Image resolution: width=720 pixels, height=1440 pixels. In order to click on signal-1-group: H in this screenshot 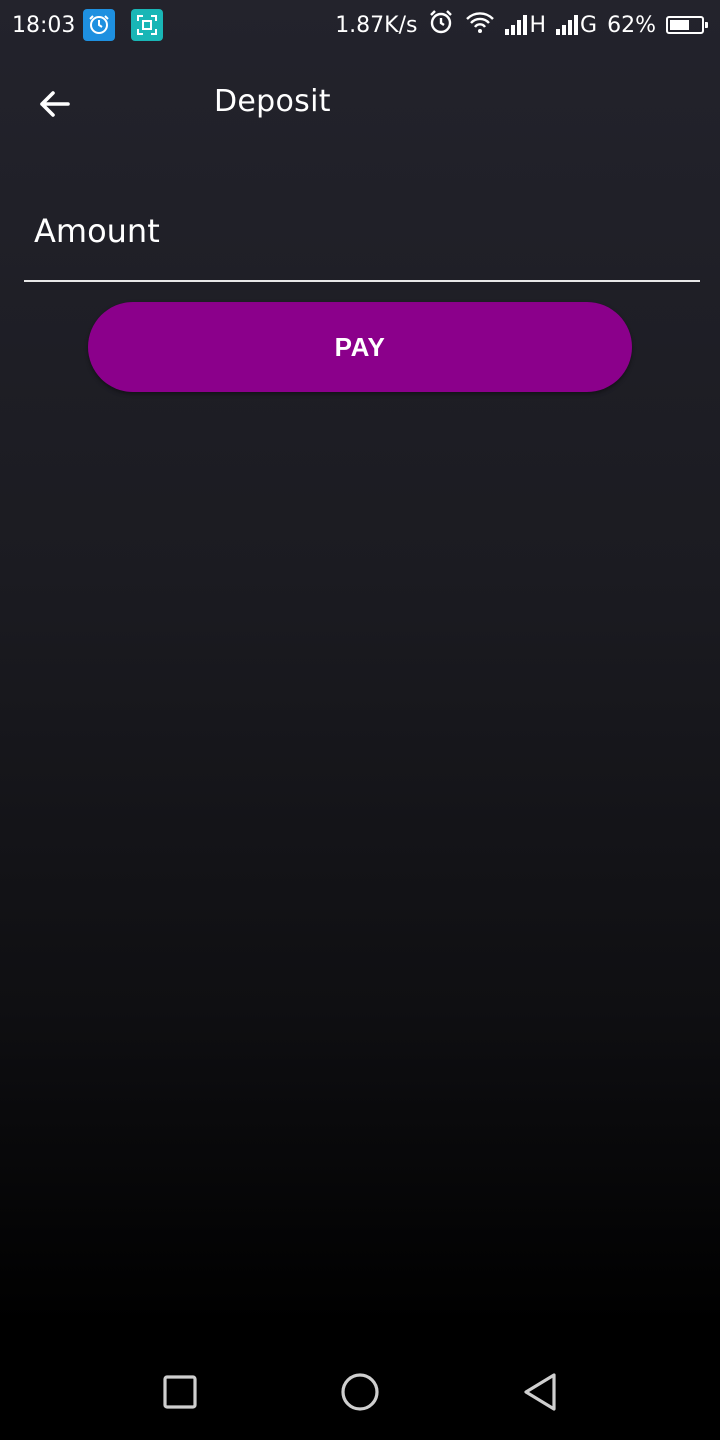, I will do `click(525, 25)`.